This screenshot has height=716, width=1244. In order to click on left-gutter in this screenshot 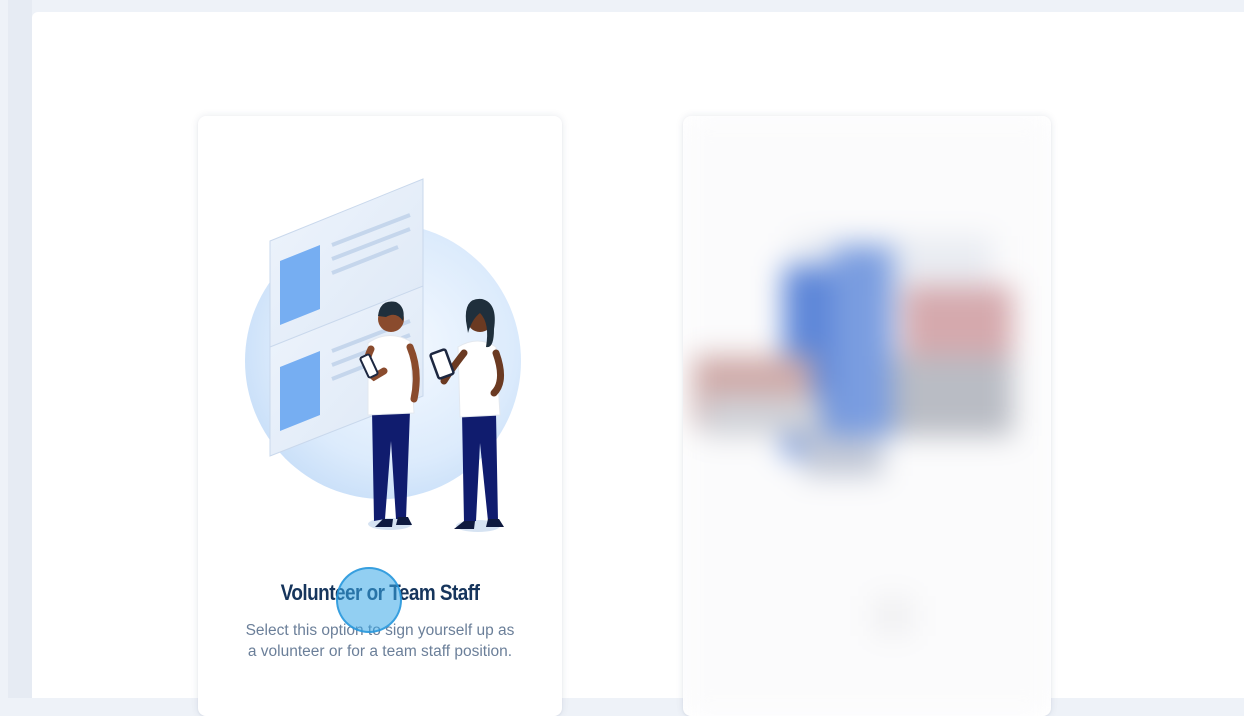, I will do `click(20, 349)`.